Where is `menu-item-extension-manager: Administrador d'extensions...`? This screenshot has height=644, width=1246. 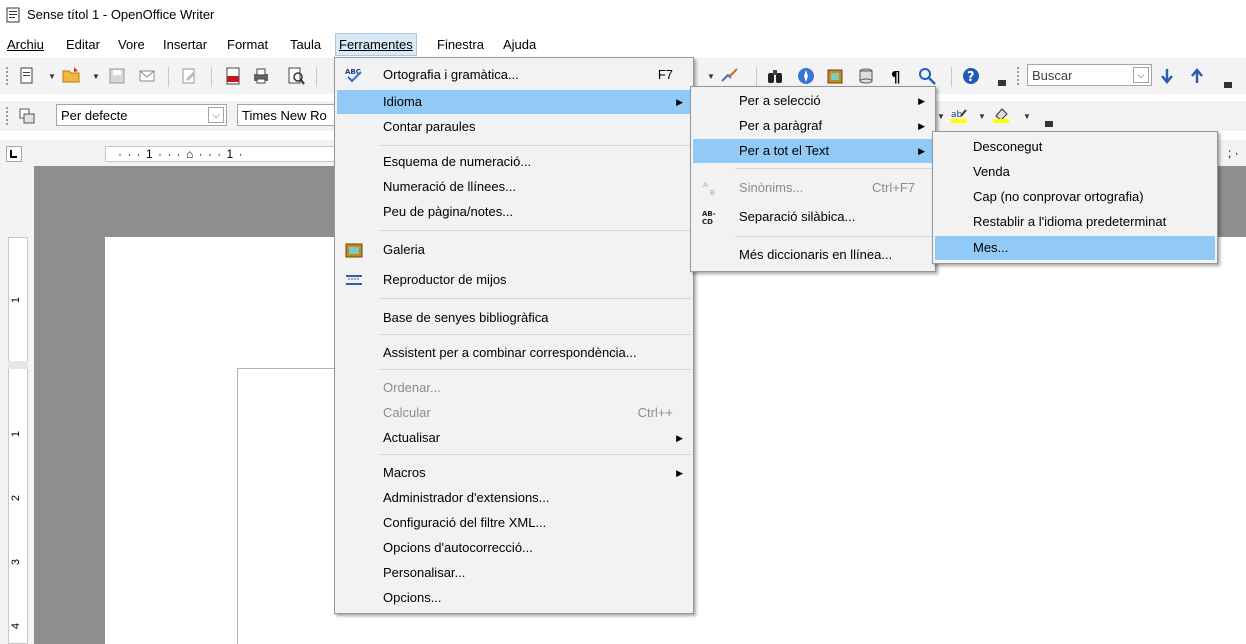 menu-item-extension-manager: Administrador d'extensions... is located at coordinates (514, 498).